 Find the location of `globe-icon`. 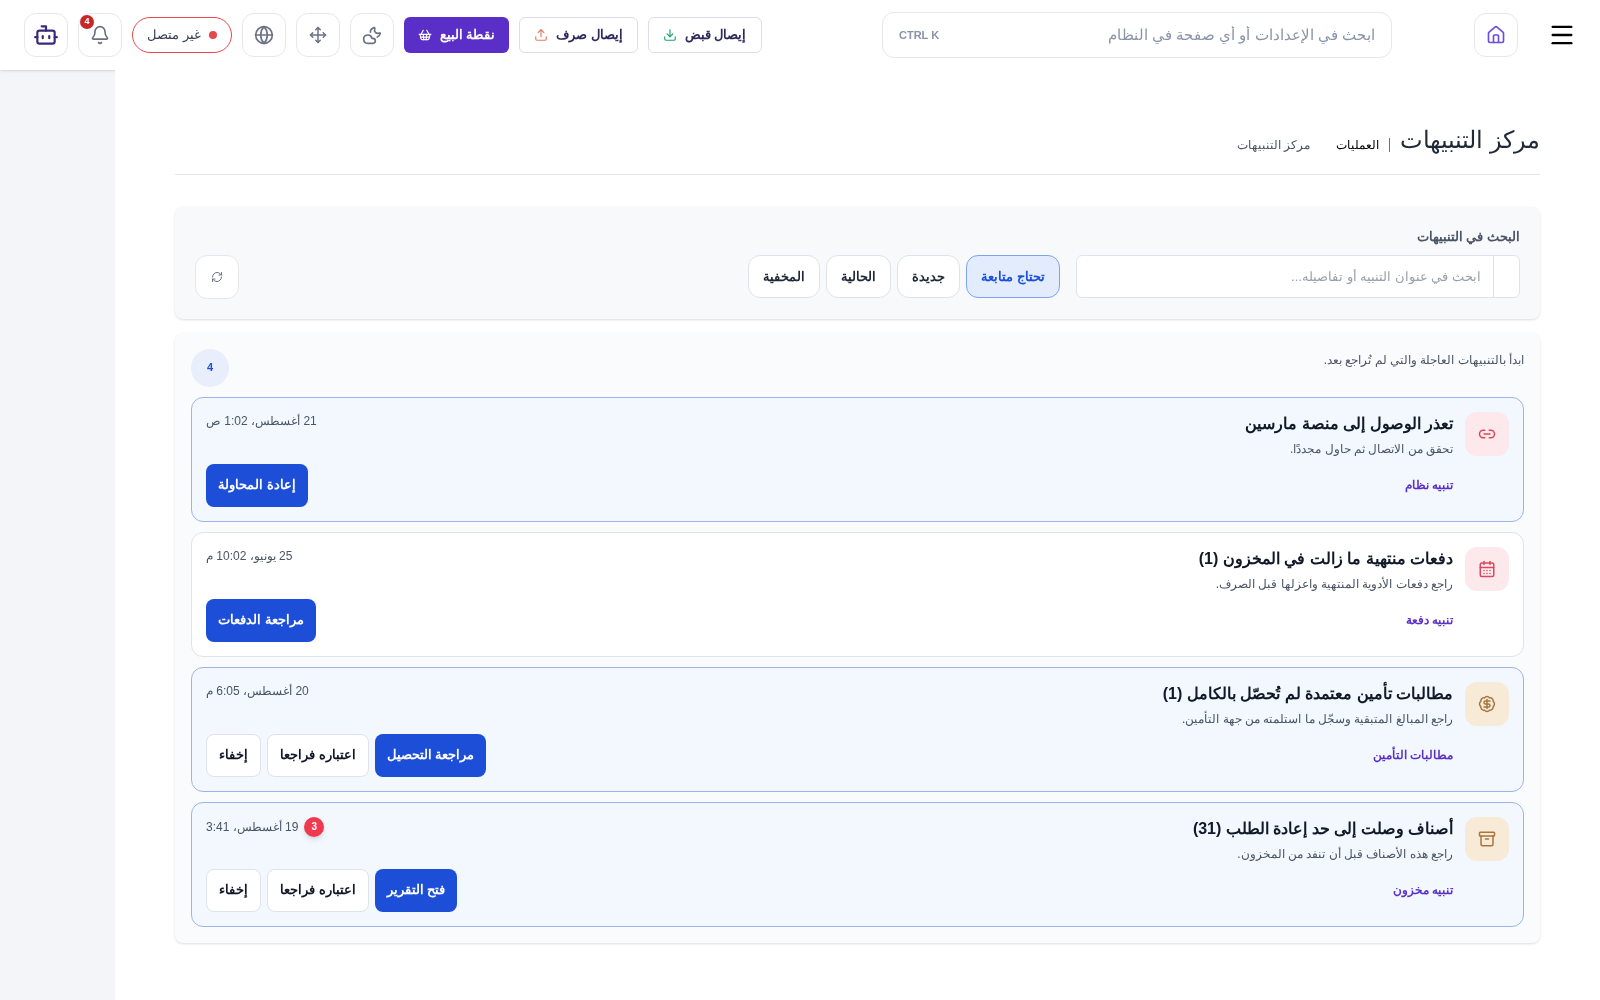

globe-icon is located at coordinates (263, 35).